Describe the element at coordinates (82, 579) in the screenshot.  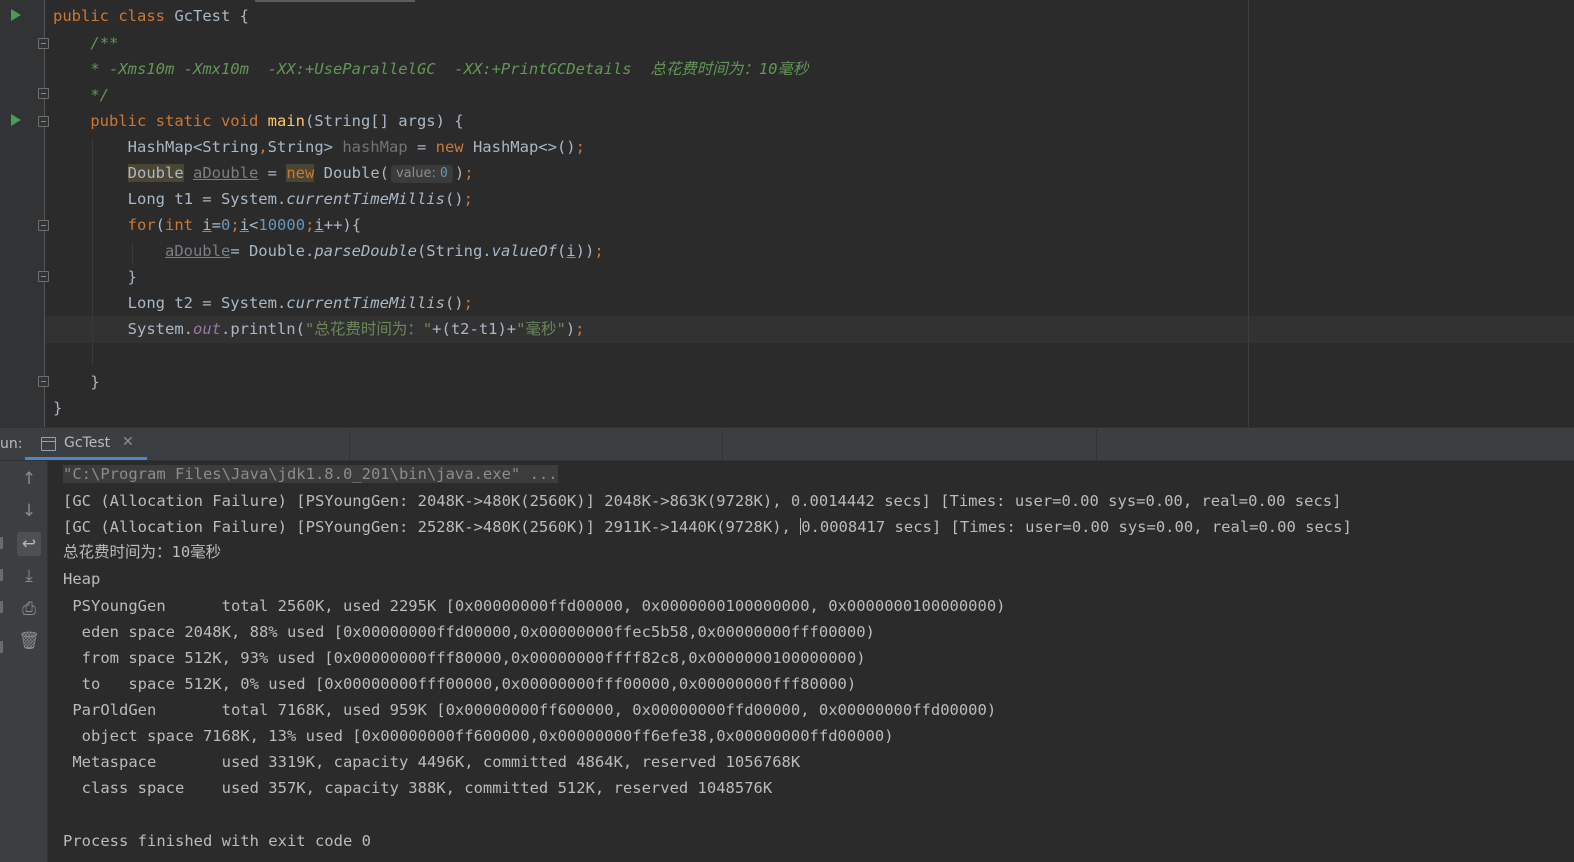
I see `console-line: Heap` at that location.